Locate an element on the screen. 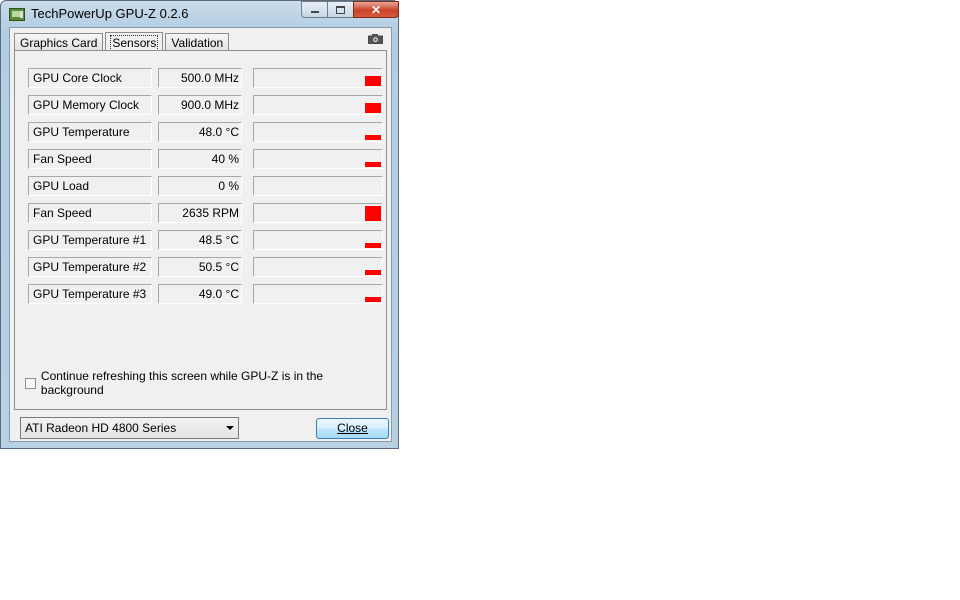  refresh-checkbox is located at coordinates (30, 383).